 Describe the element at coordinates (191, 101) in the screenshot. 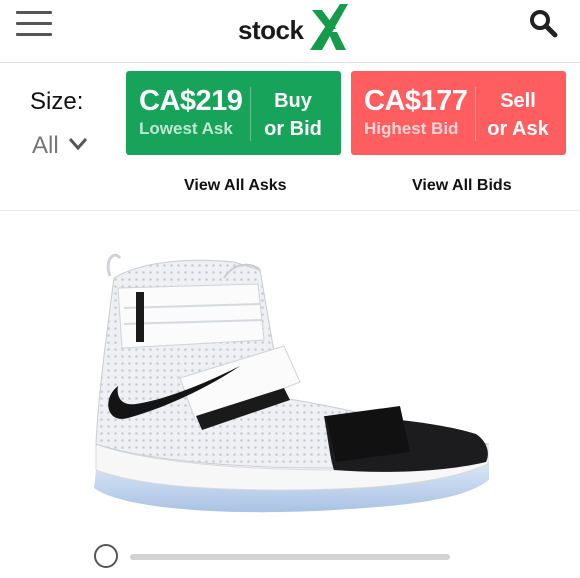

I see `lowest-ask-price: CA$219` at that location.